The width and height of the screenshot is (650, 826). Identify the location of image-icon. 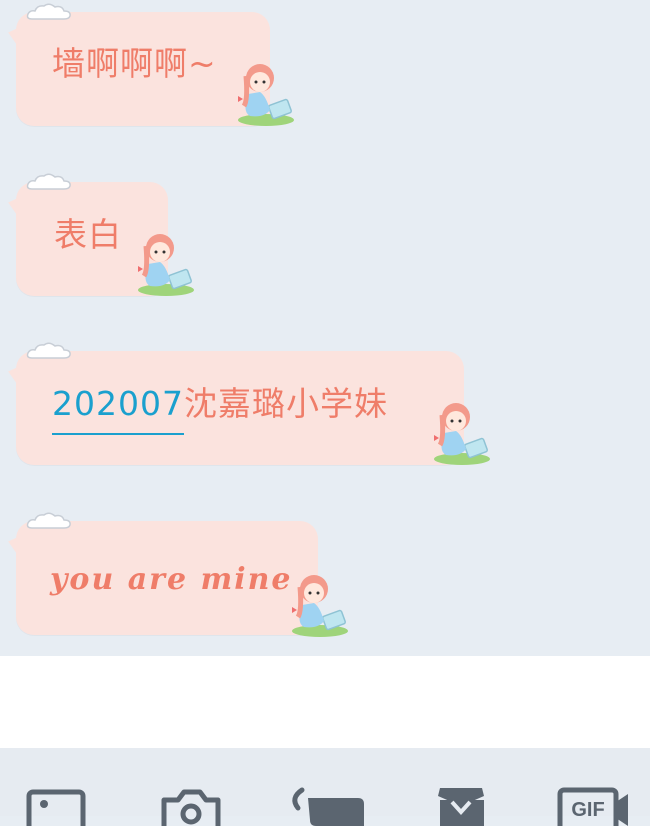
(56, 807).